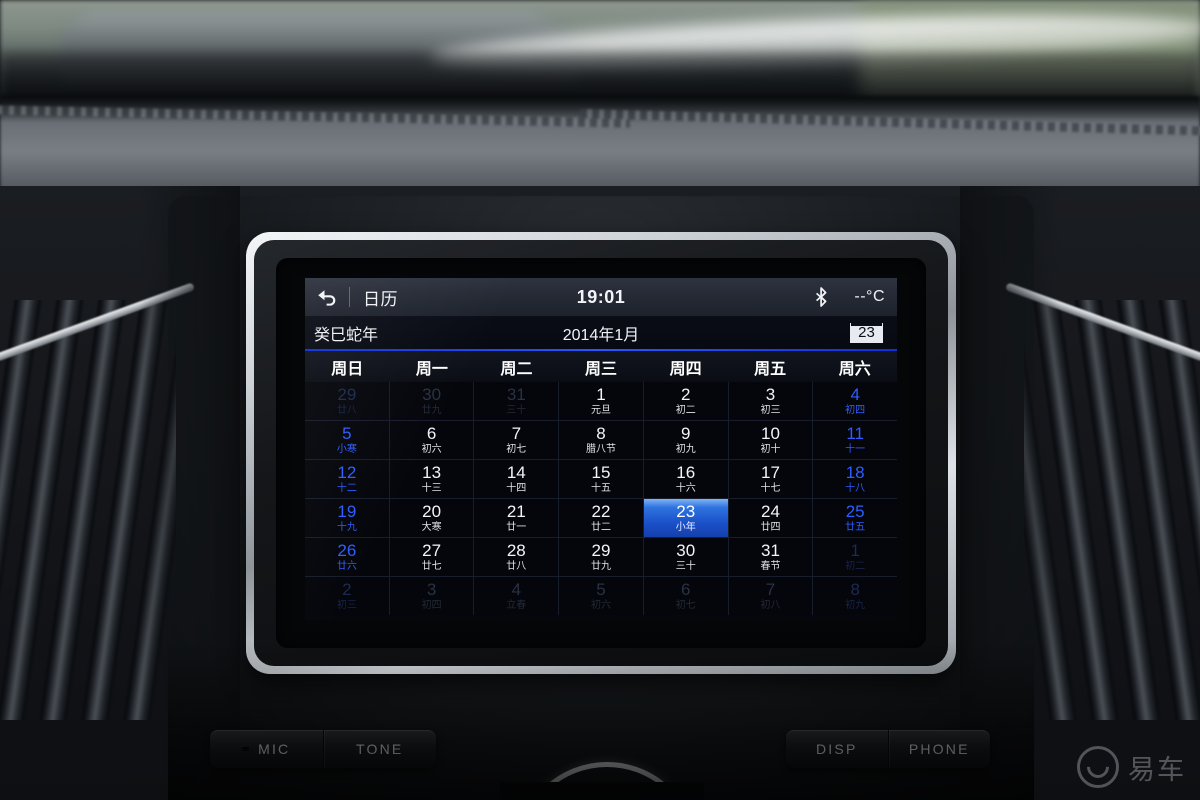 Image resolution: width=1200 pixels, height=800 pixels. What do you see at coordinates (347, 596) in the screenshot?
I see `calendar-day-cell: 2 初三` at bounding box center [347, 596].